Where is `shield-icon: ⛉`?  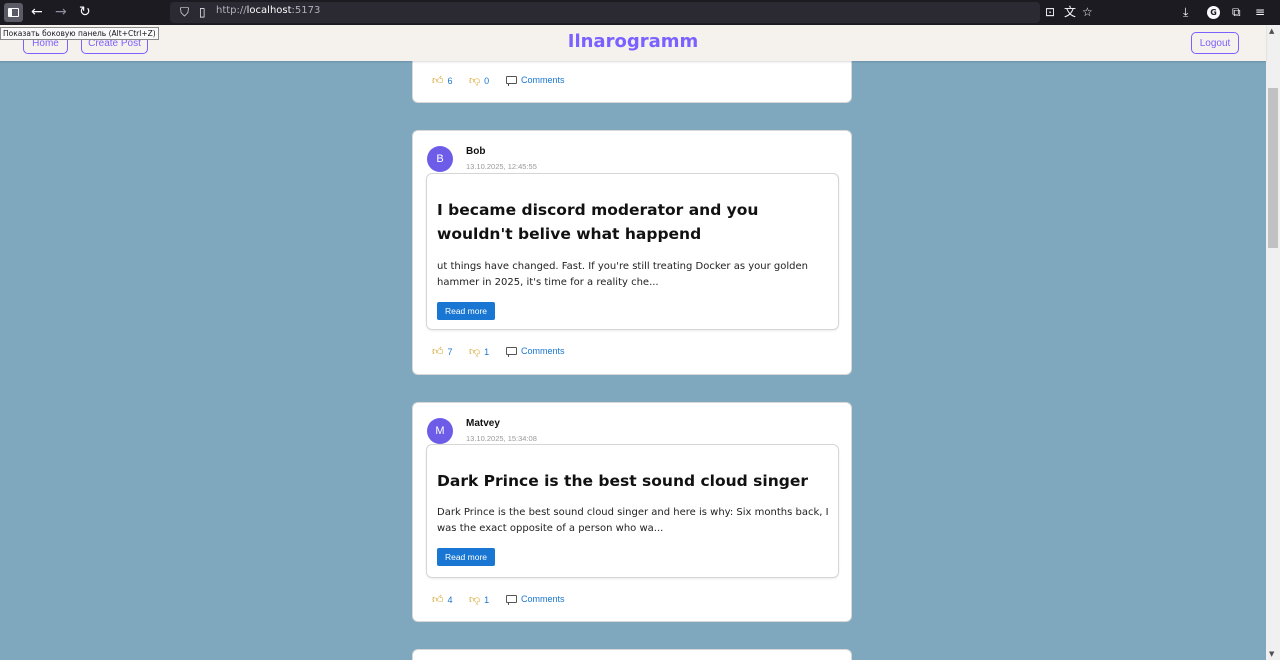
shield-icon: ⛉ is located at coordinates (184, 12).